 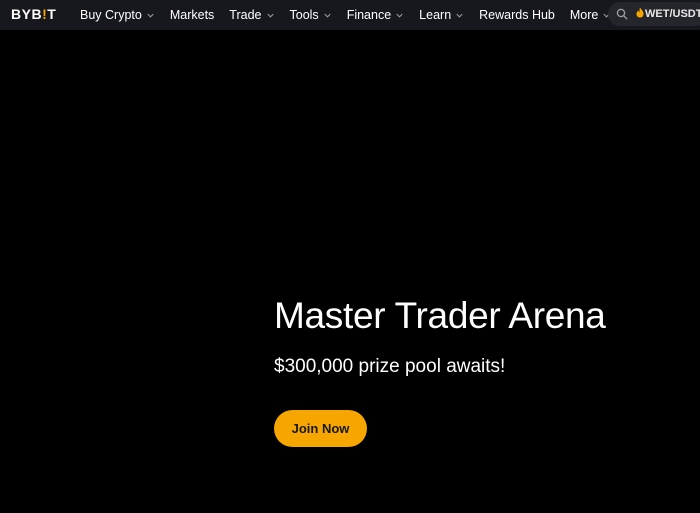 What do you see at coordinates (52, 14) in the screenshot?
I see `logo-text-end: T` at bounding box center [52, 14].